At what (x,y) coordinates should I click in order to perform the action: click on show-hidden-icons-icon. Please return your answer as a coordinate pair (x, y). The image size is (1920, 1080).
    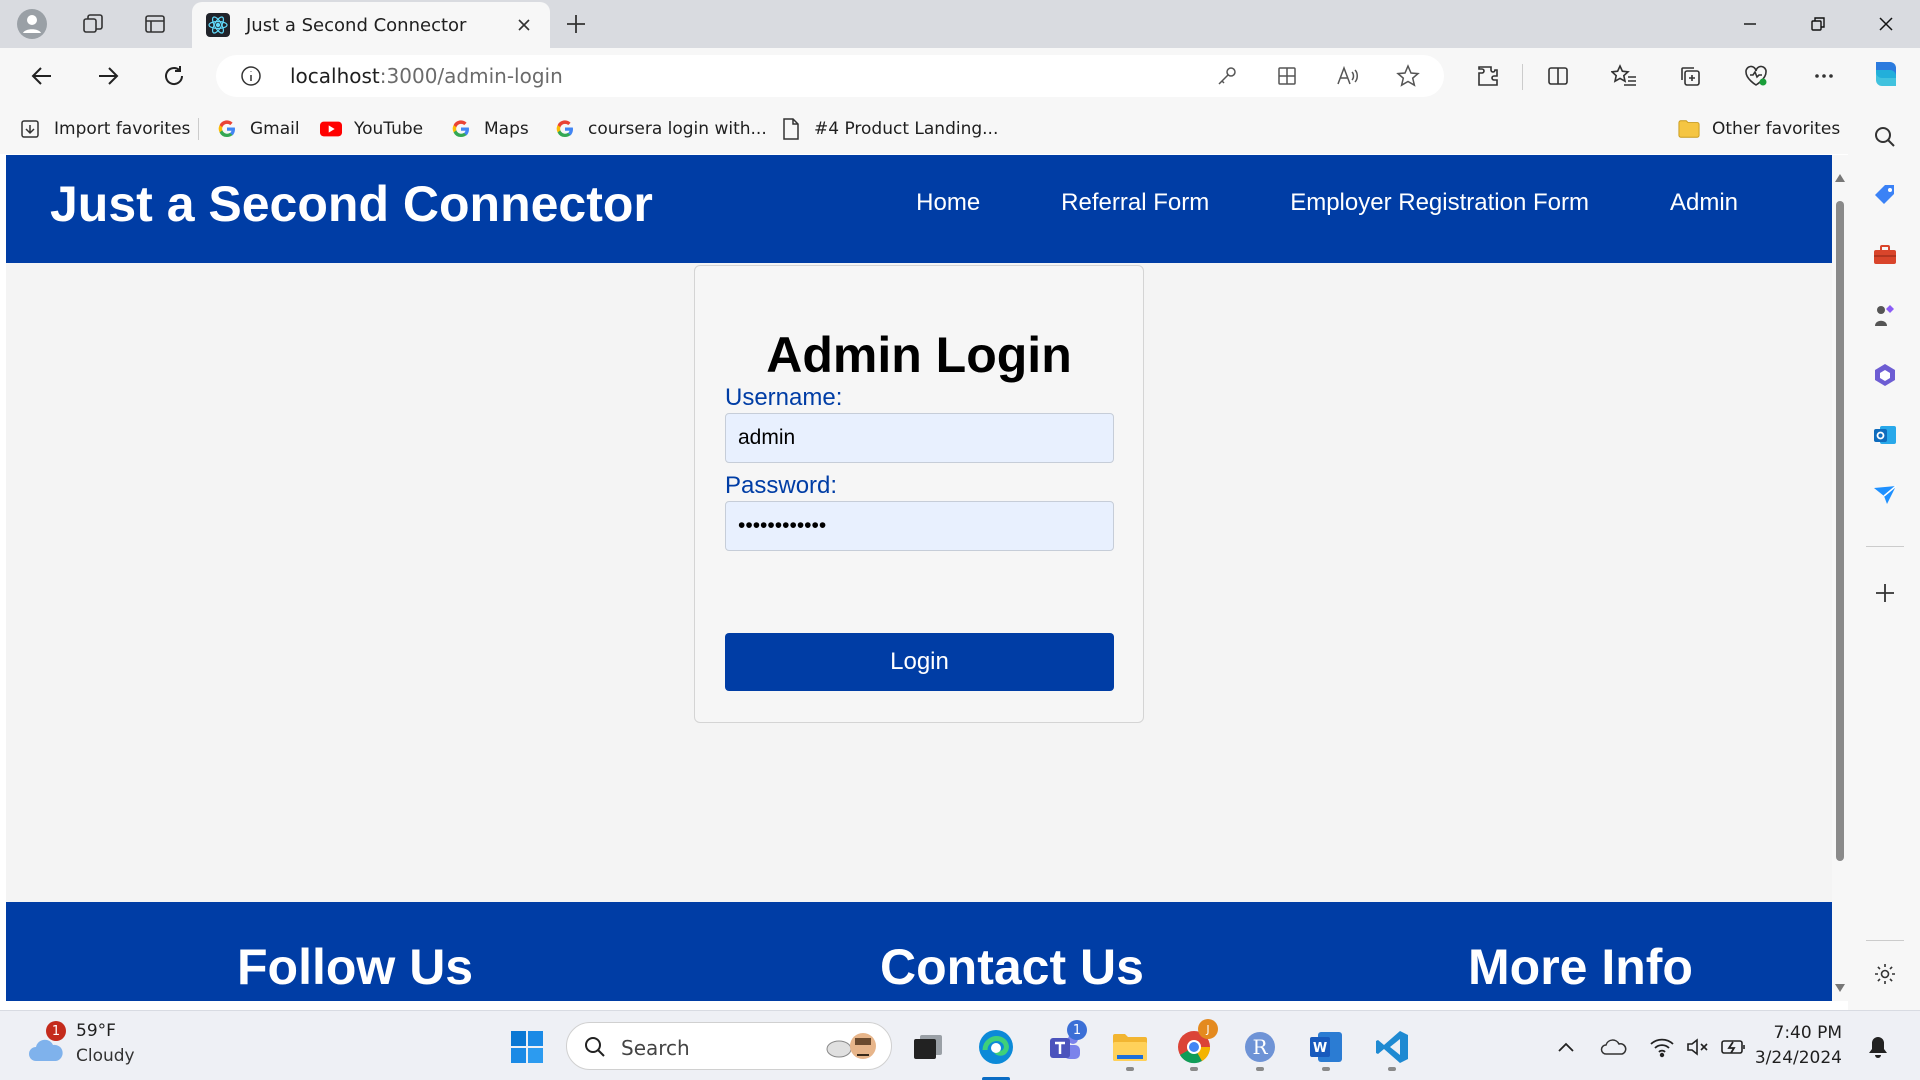
    Looking at the image, I should click on (1566, 1047).